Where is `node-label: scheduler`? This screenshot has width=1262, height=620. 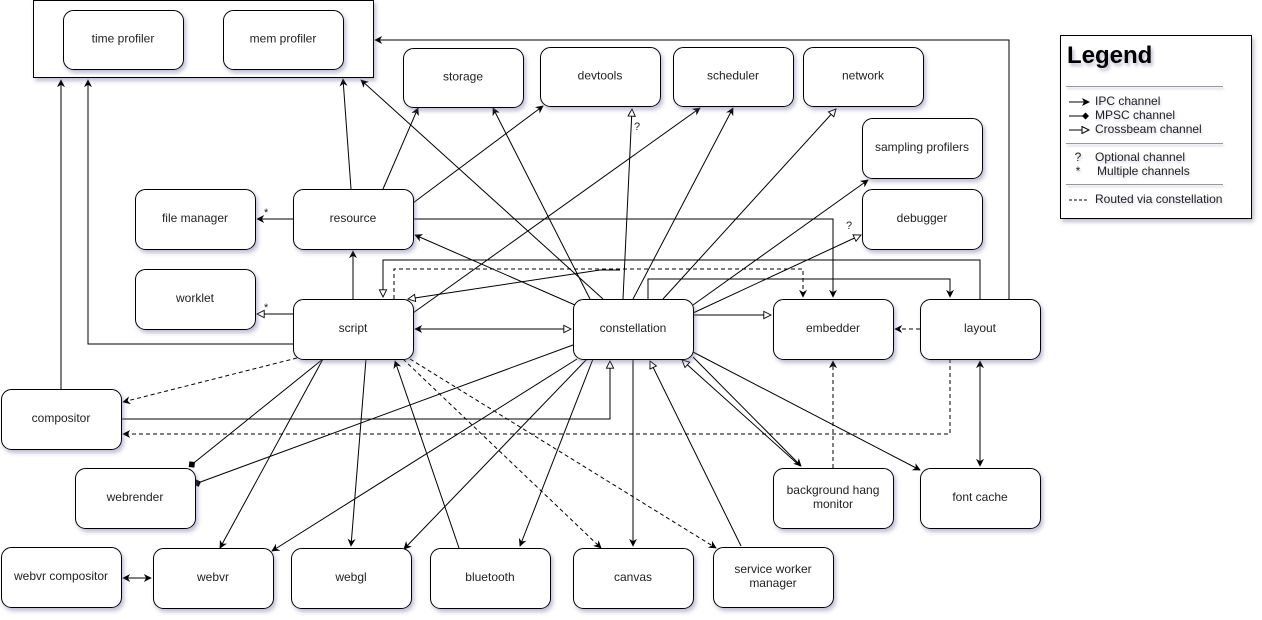 node-label: scheduler is located at coordinates (733, 76).